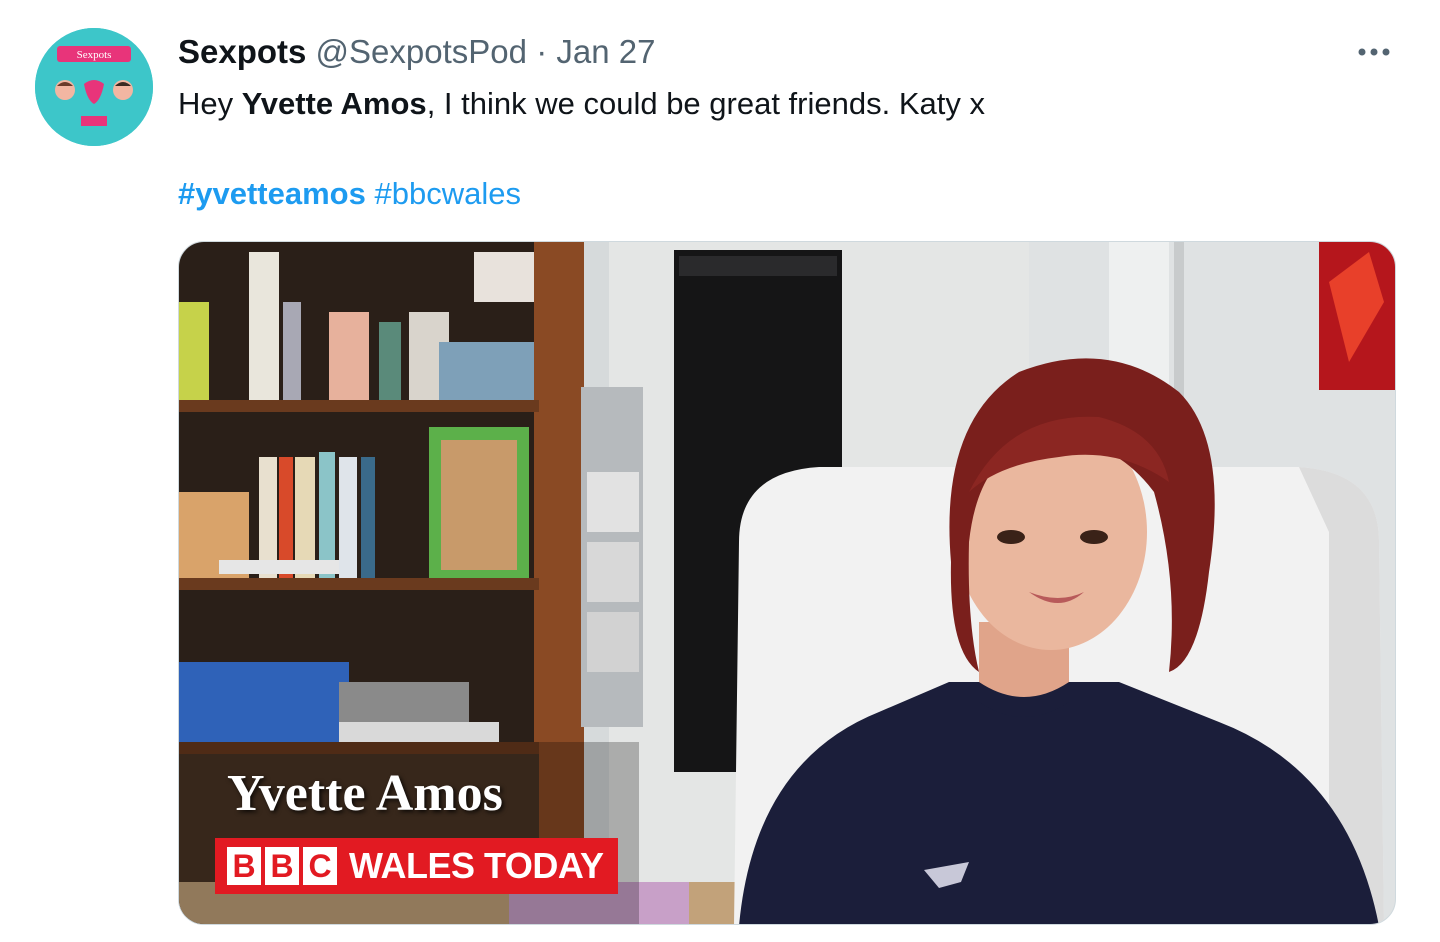 The width and height of the screenshot is (1440, 942). I want to click on more-options-icon, so click(1374, 52).